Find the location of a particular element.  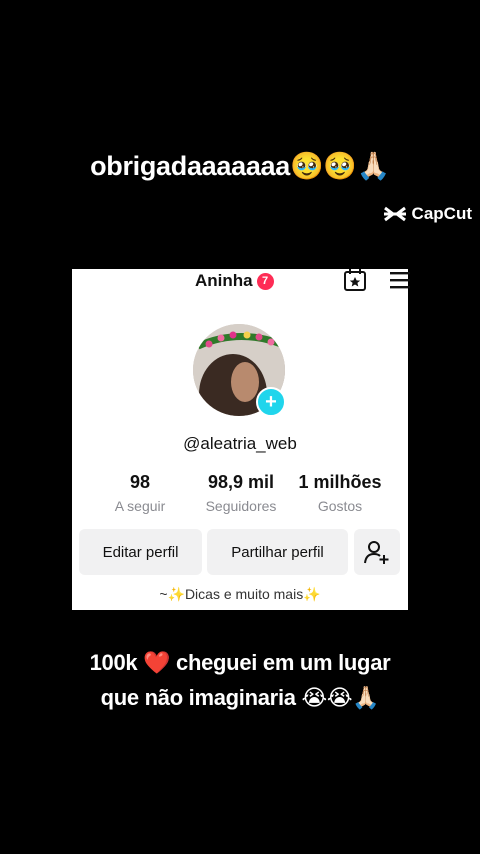

top-caption: obrigadaaaaaaa🥹🥹🙏🏻 is located at coordinates (240, 166).